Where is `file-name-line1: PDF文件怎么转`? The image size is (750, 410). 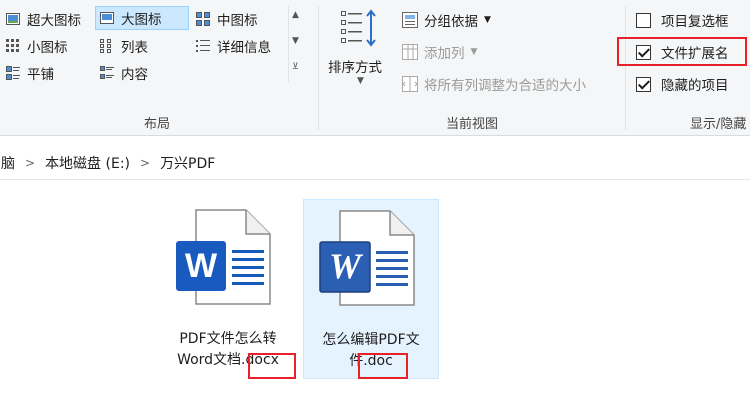
file-name-line1: PDF文件怎么转 is located at coordinates (228, 339).